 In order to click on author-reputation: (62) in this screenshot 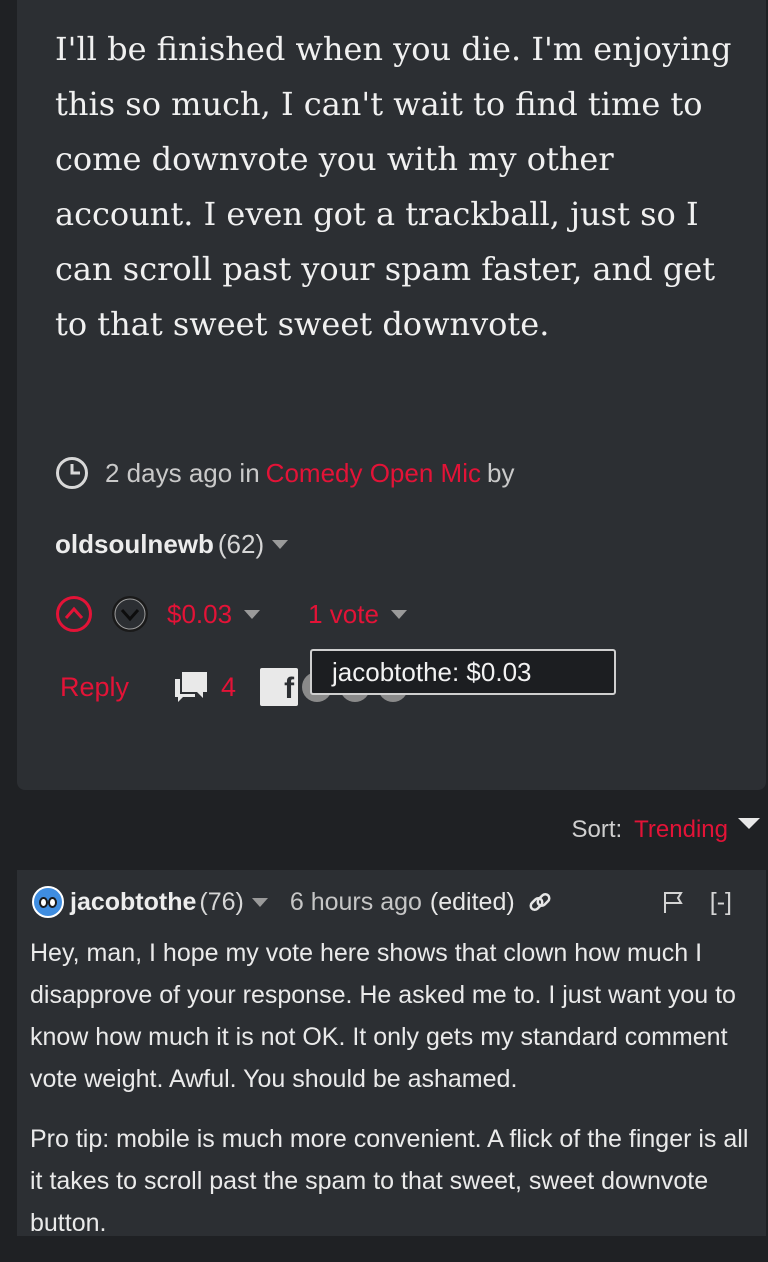, I will do `click(241, 543)`.